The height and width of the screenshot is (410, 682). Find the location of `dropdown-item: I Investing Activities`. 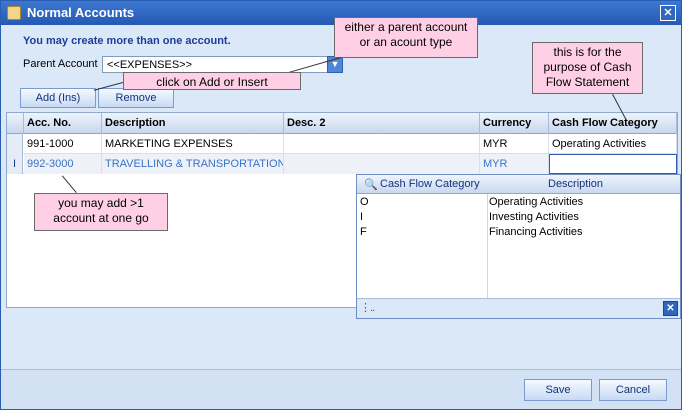

dropdown-item: I Investing Activities is located at coordinates (518, 217).